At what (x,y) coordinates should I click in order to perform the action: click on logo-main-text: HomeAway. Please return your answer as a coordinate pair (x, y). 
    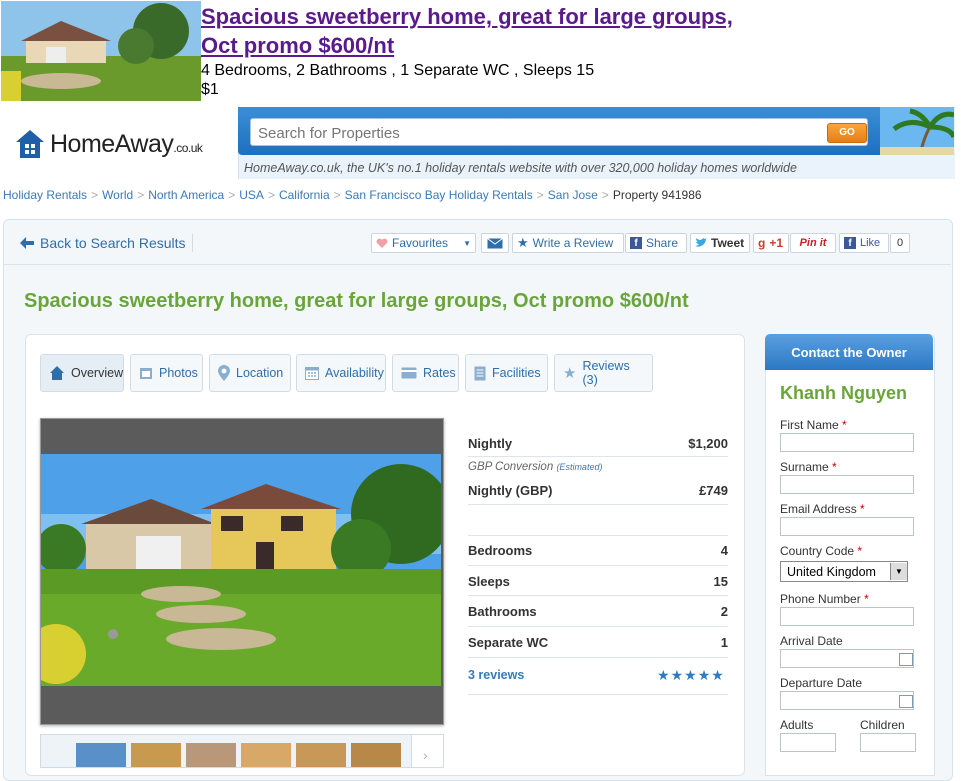
    Looking at the image, I should click on (112, 143).